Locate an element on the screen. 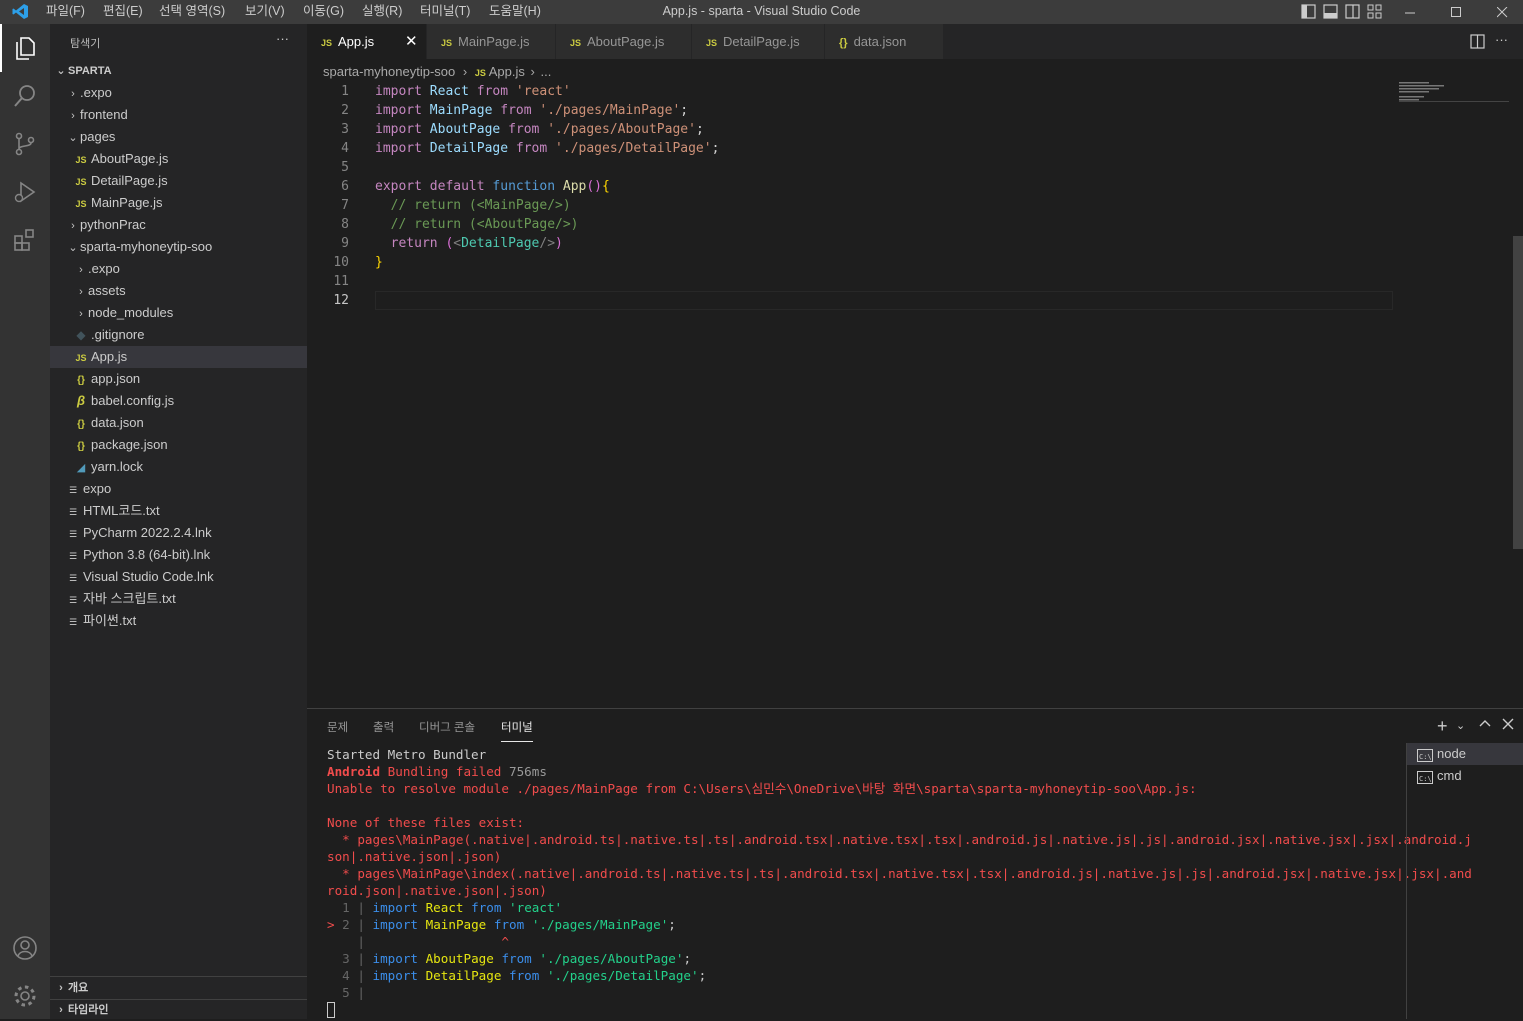 The height and width of the screenshot is (1021, 1523). tree-file-babelconfig: β babel.config.js is located at coordinates (178, 401).